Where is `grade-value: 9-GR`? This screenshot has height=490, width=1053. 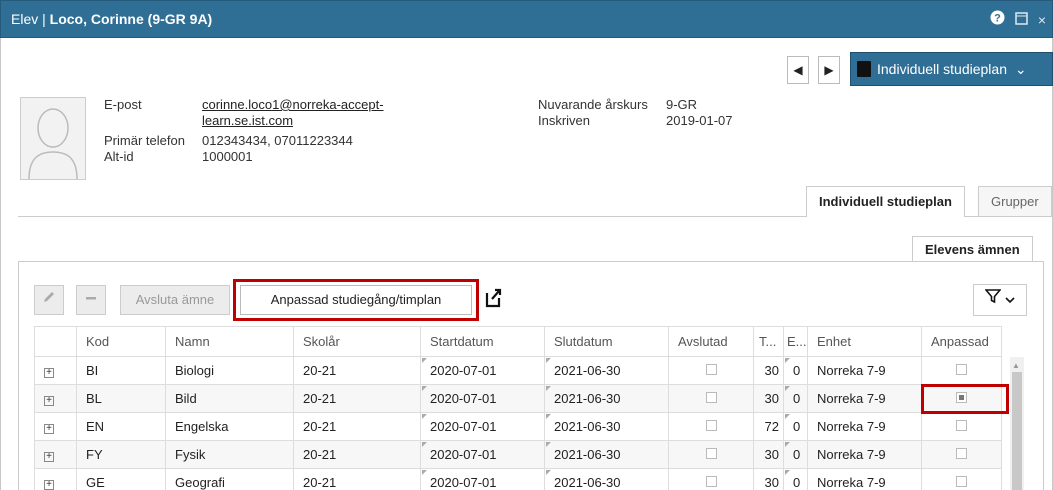
grade-value: 9-GR is located at coordinates (682, 104).